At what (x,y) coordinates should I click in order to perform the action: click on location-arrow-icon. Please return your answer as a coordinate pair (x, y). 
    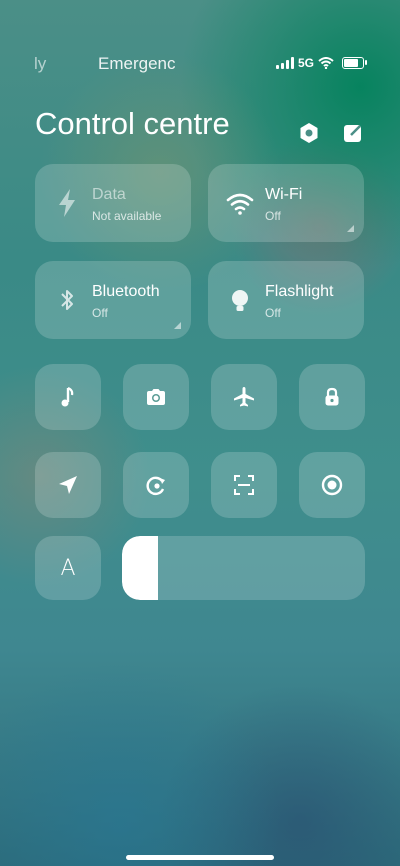
    Looking at the image, I should click on (68, 485).